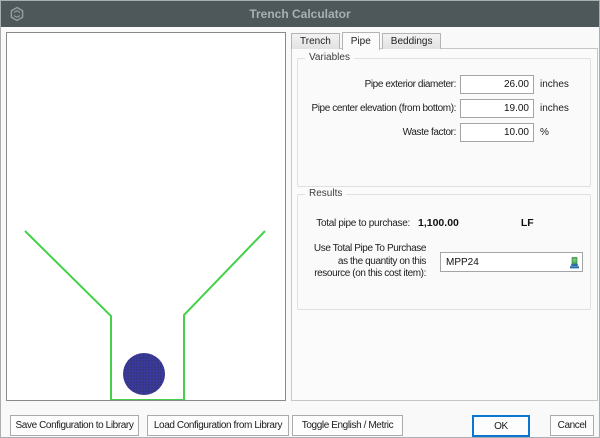  I want to click on cancel-button: Cancel, so click(572, 425).